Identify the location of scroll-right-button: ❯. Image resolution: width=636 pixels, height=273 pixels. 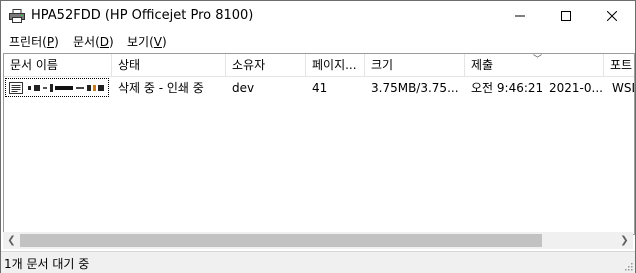
(624, 240).